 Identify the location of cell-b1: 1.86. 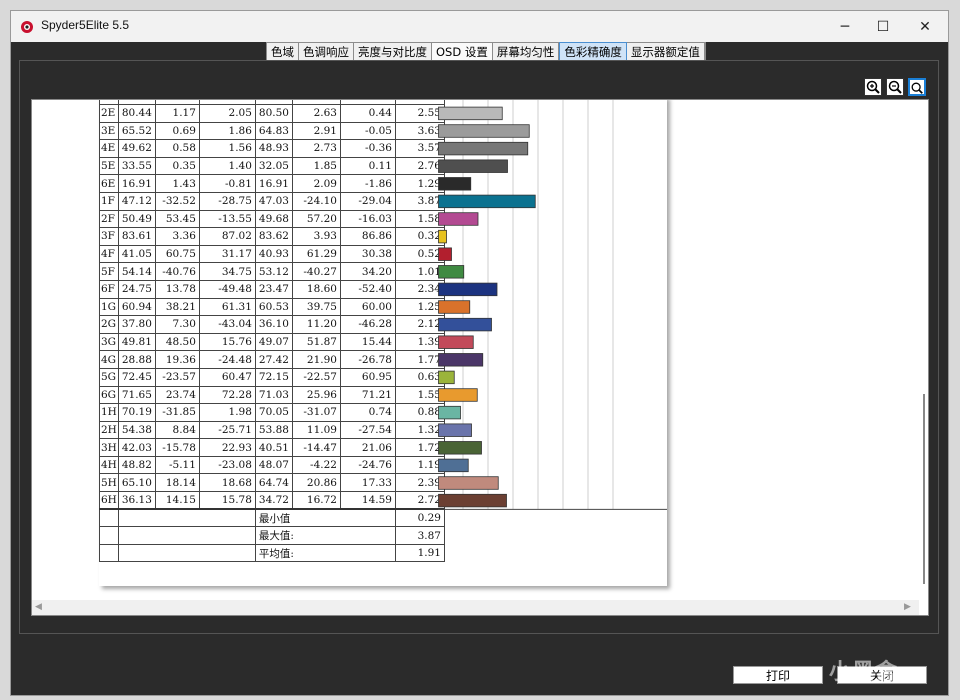
(227, 131).